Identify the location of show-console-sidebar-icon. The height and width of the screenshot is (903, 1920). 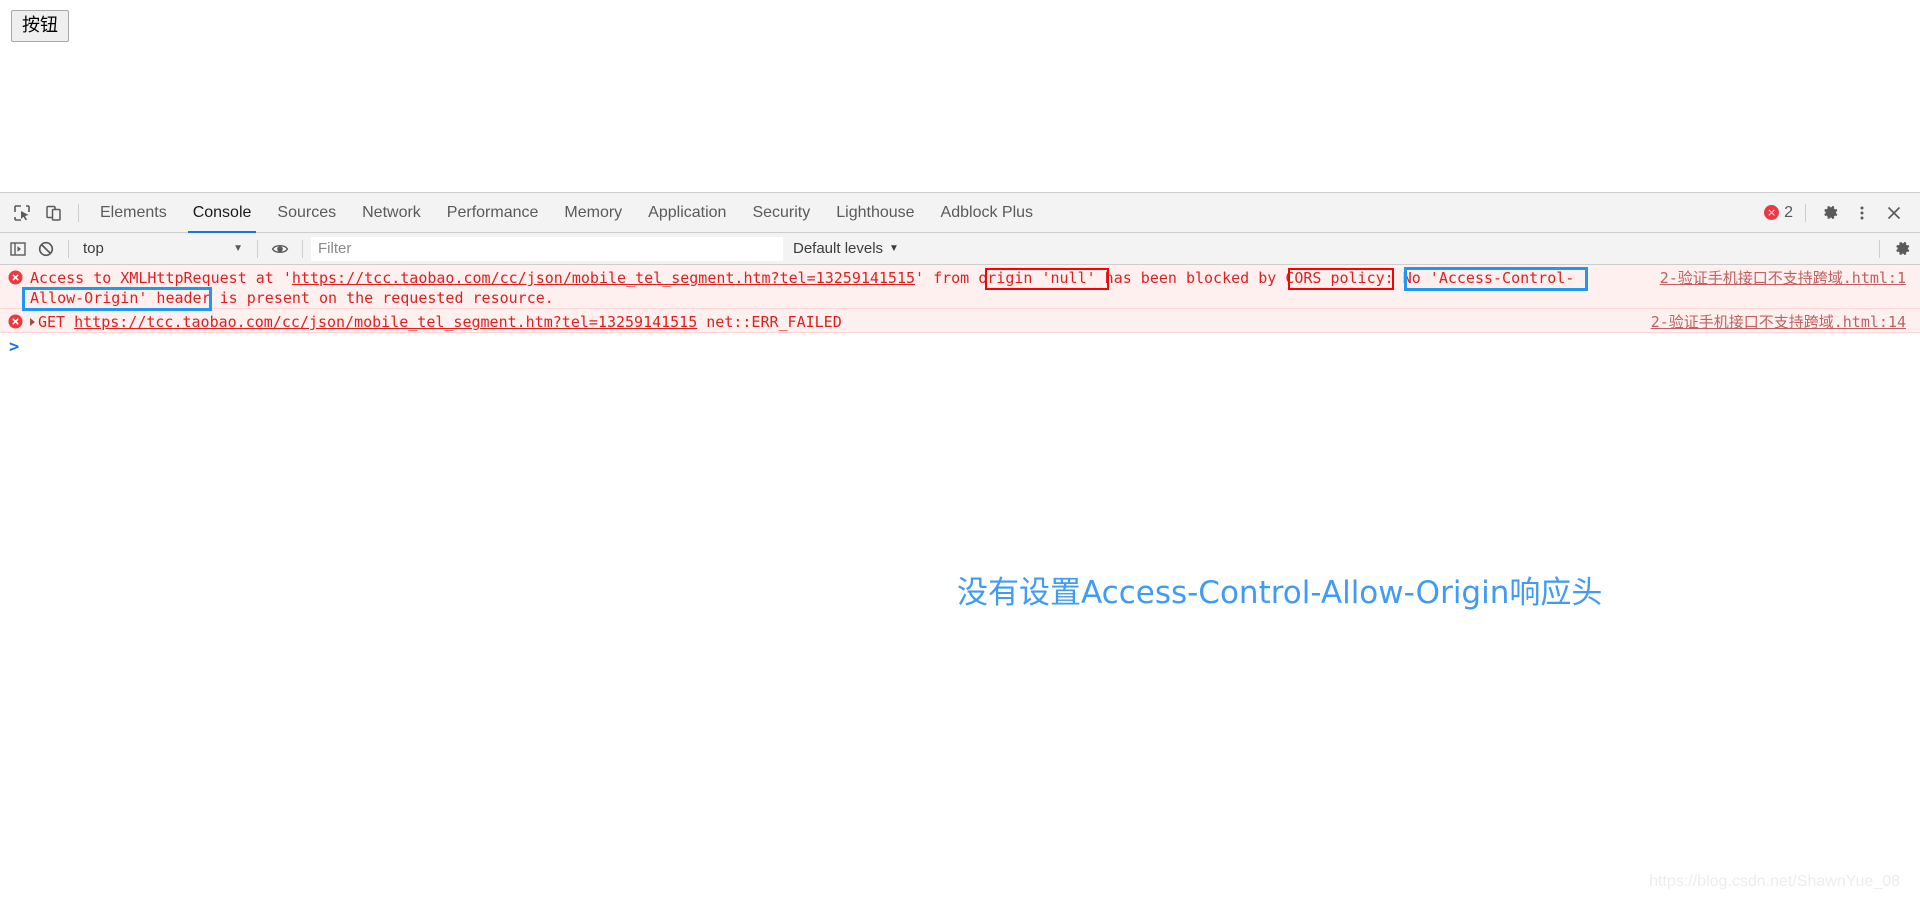
(18, 249).